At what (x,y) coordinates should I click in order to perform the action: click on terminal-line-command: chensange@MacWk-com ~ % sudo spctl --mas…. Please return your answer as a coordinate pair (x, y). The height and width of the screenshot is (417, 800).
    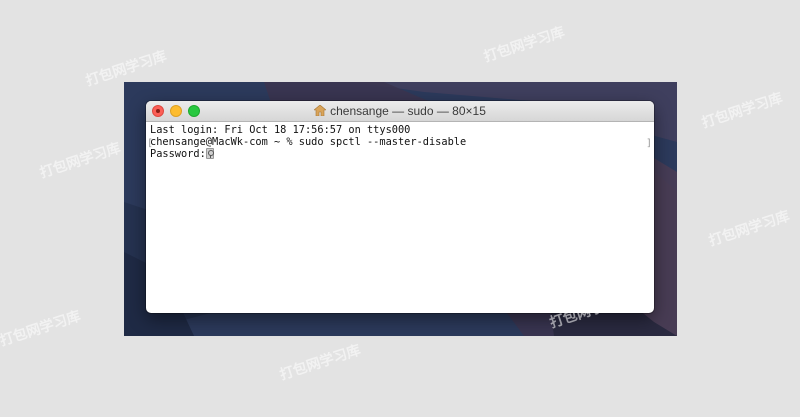
    Looking at the image, I should click on (308, 142).